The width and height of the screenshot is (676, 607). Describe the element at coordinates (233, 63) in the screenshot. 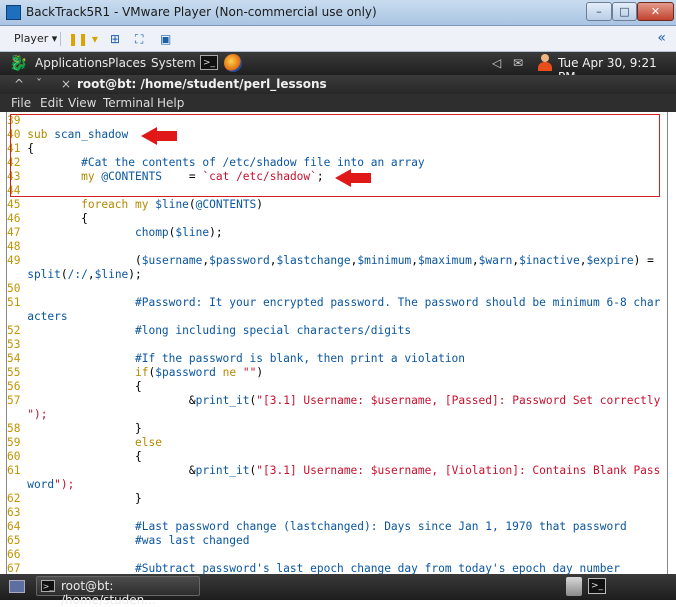

I see `firefox-launcher-icon` at that location.